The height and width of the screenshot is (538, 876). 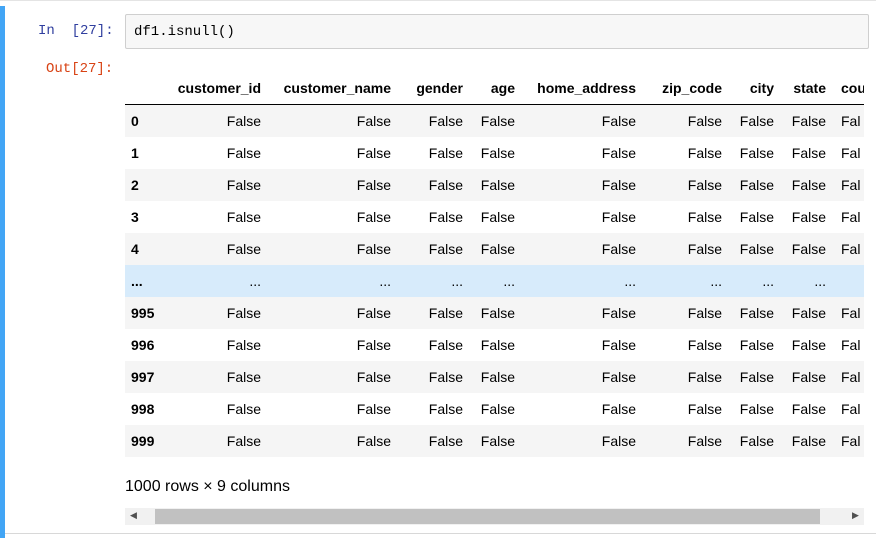 What do you see at coordinates (143, 345) in the screenshot?
I see `row-index: 996` at bounding box center [143, 345].